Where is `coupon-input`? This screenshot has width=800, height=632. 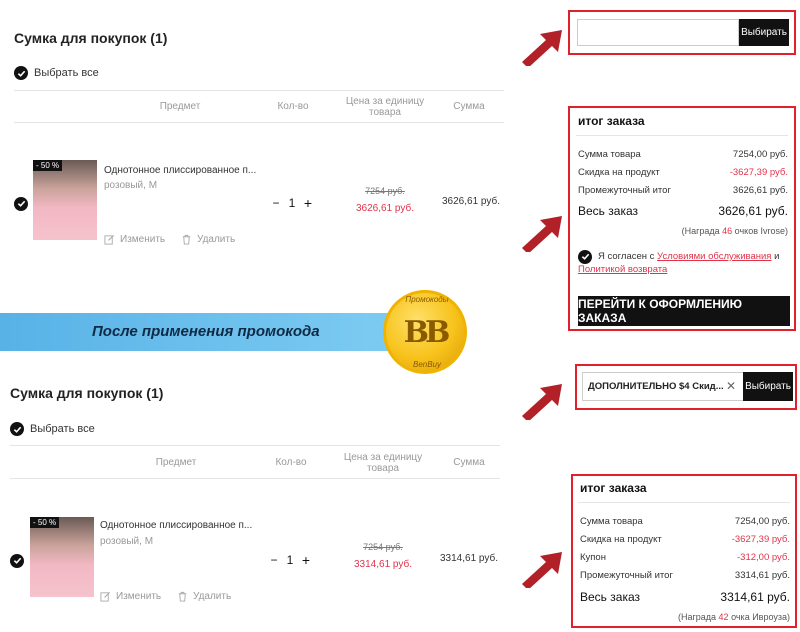 coupon-input is located at coordinates (658, 32).